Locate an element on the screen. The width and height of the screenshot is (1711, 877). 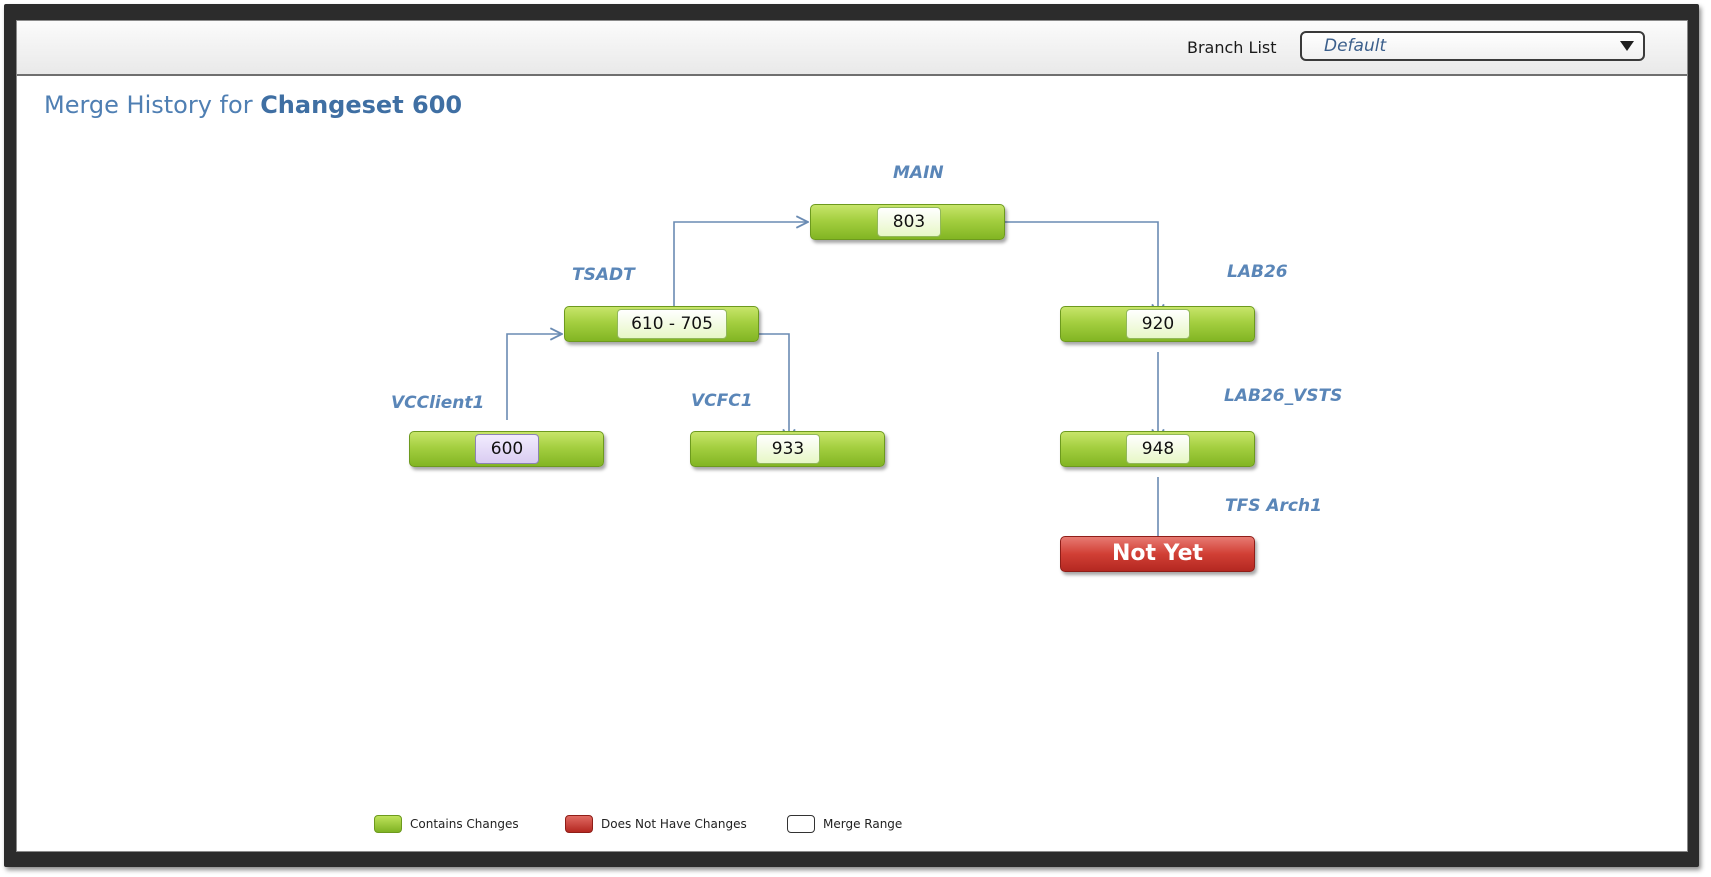
branch-node-tfs-arch1: Not Yet is located at coordinates (1157, 554).